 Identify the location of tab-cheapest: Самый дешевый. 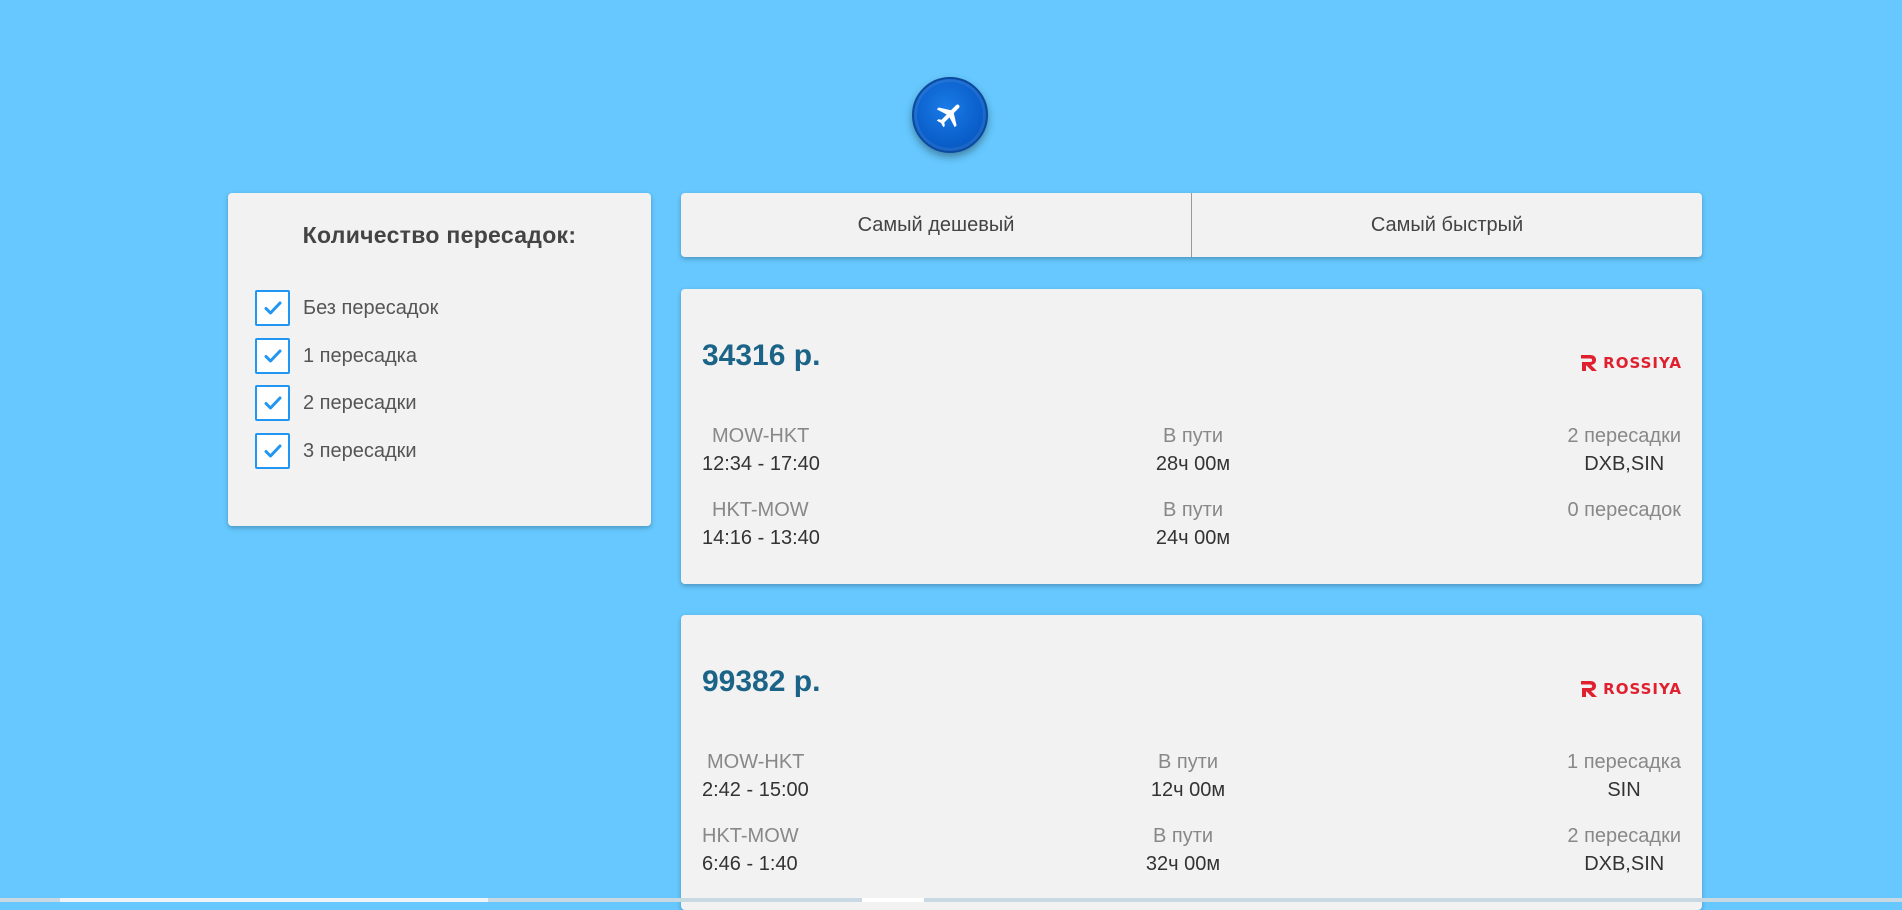
(936, 225).